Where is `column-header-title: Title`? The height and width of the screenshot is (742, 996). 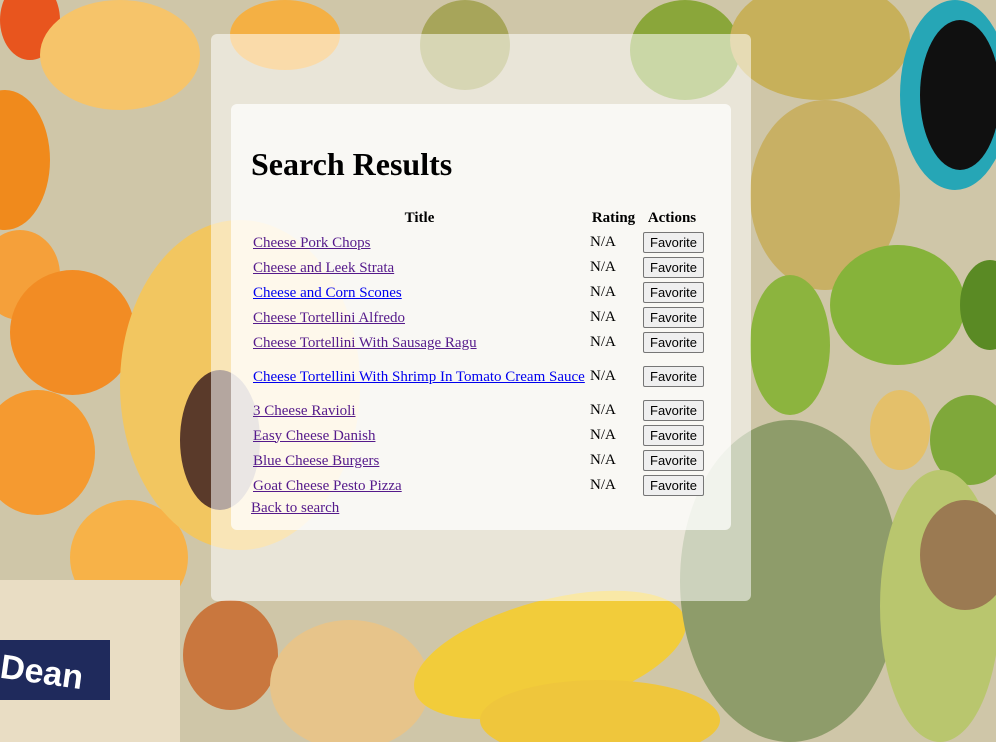
column-header-title: Title is located at coordinates (419, 217).